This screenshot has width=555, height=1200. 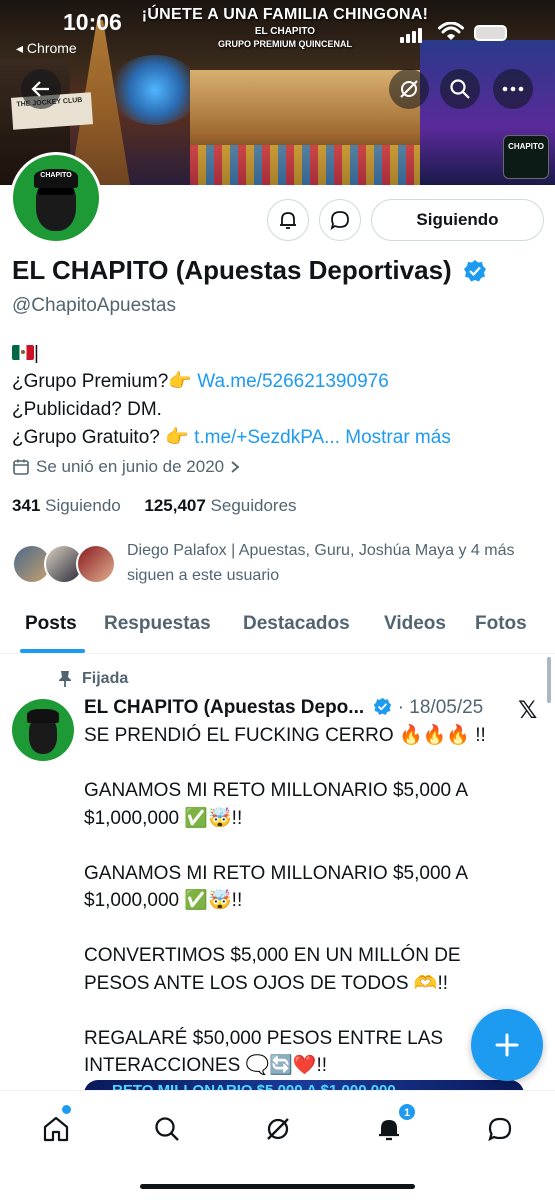 What do you see at coordinates (105, 678) in the screenshot?
I see `pinned-text: Fijada` at bounding box center [105, 678].